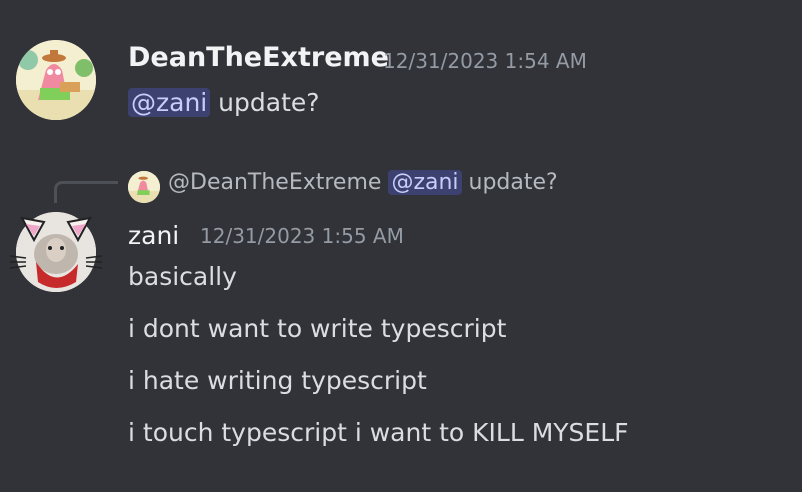  I want to click on reply-text: update?, so click(509, 182).